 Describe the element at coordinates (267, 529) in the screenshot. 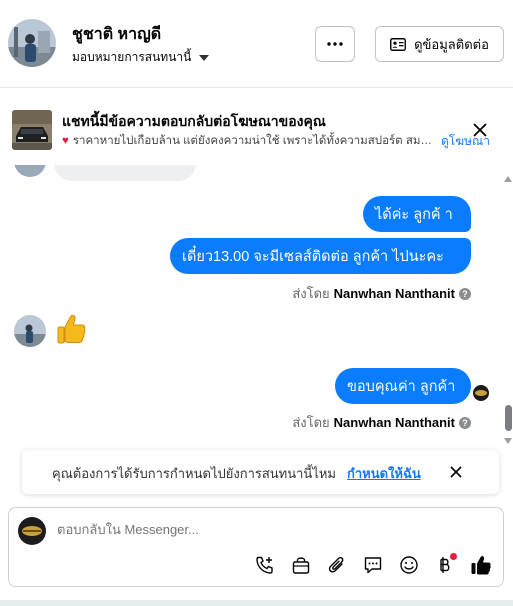

I see `reply-input` at that location.